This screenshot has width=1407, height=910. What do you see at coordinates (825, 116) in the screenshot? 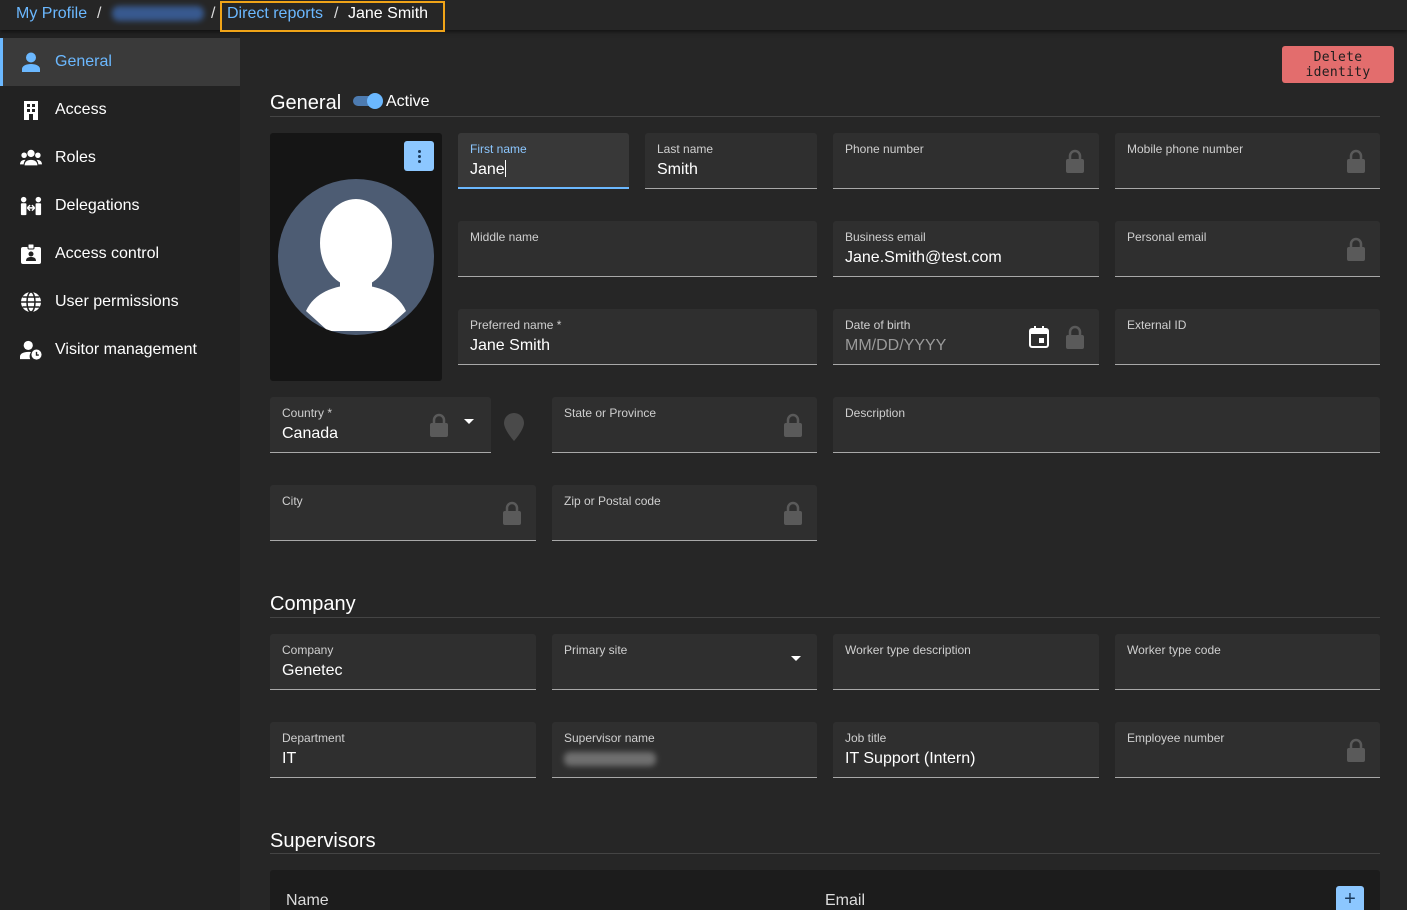
I see `general-divider` at bounding box center [825, 116].